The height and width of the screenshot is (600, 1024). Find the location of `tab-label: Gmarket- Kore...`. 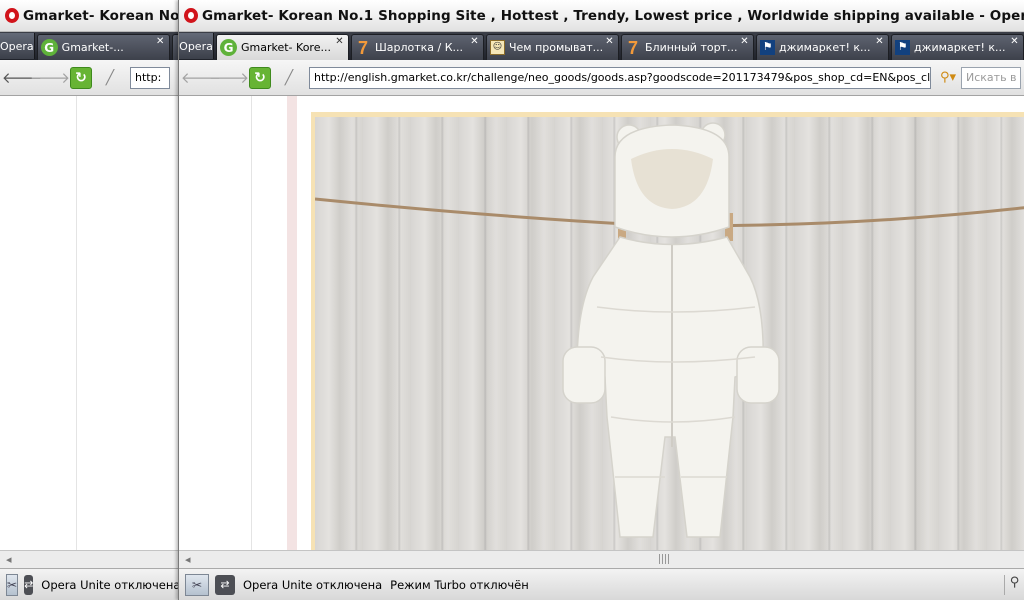

tab-label: Gmarket- Kore... is located at coordinates (286, 47).